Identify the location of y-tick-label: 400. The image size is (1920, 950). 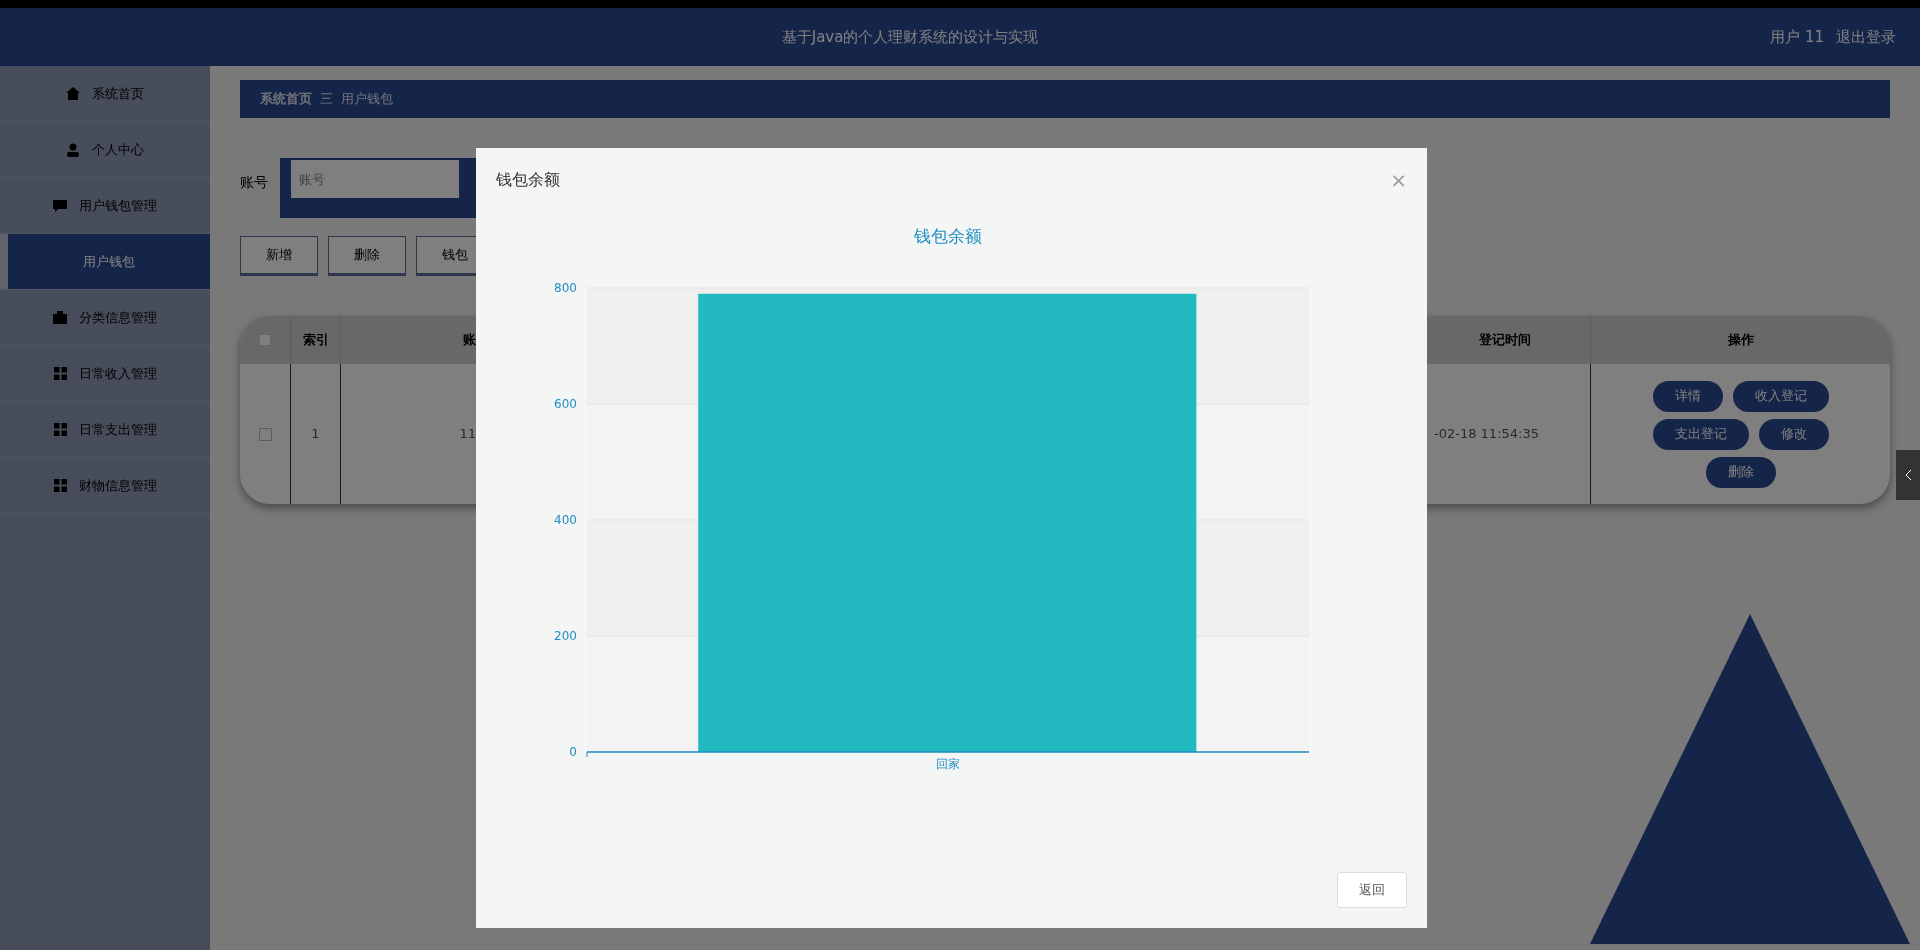
(565, 520).